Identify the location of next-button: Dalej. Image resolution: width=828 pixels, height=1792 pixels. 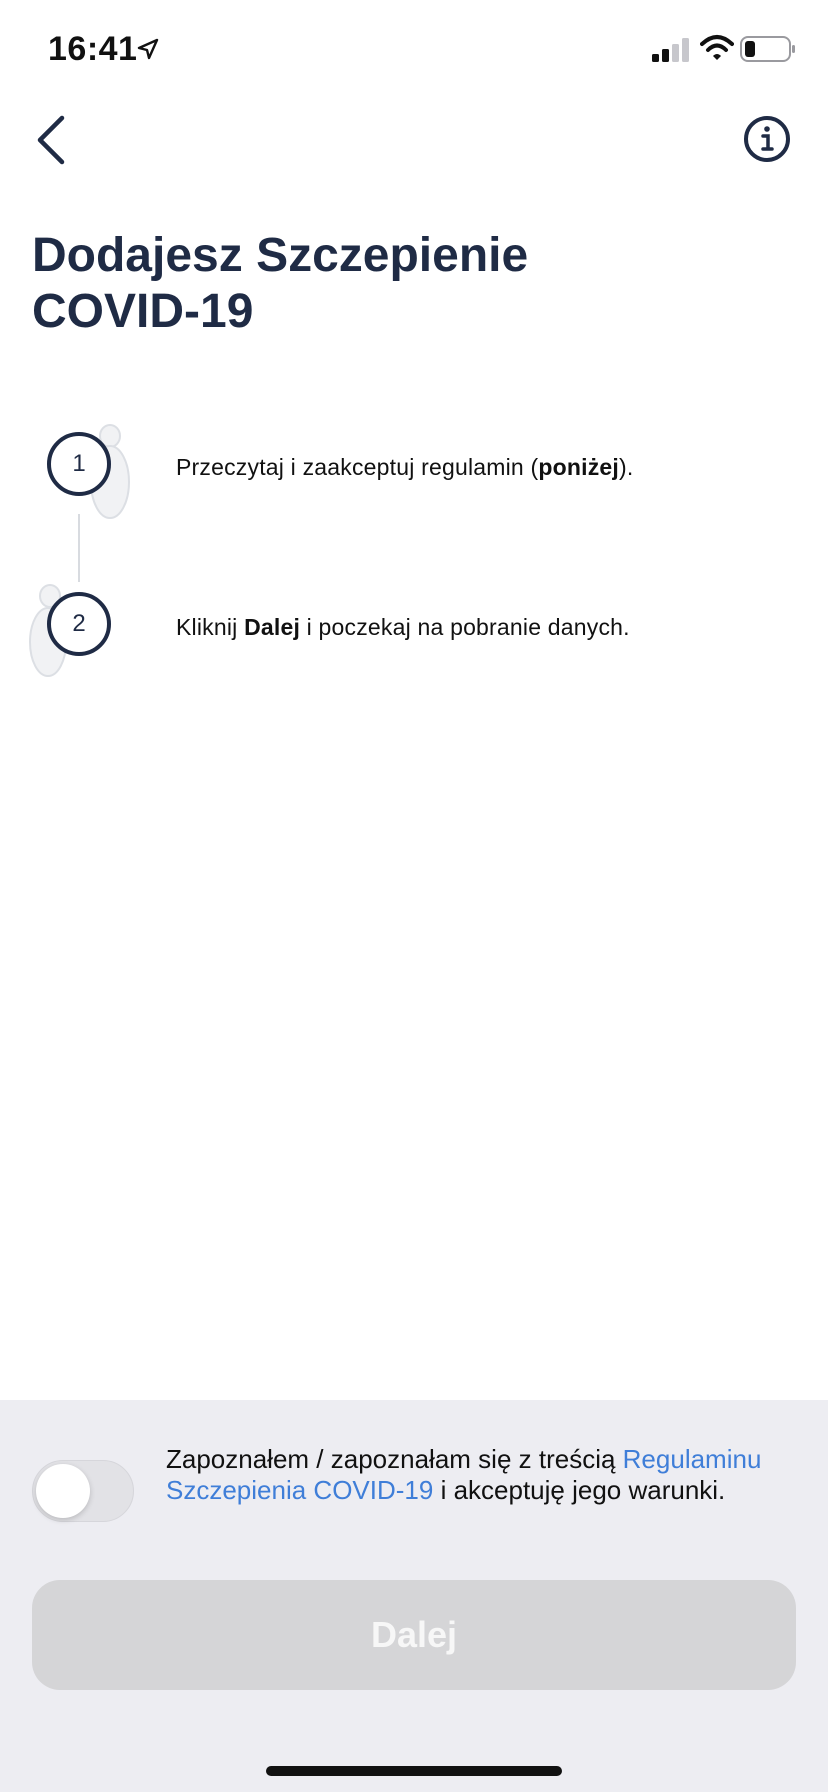
(414, 1635).